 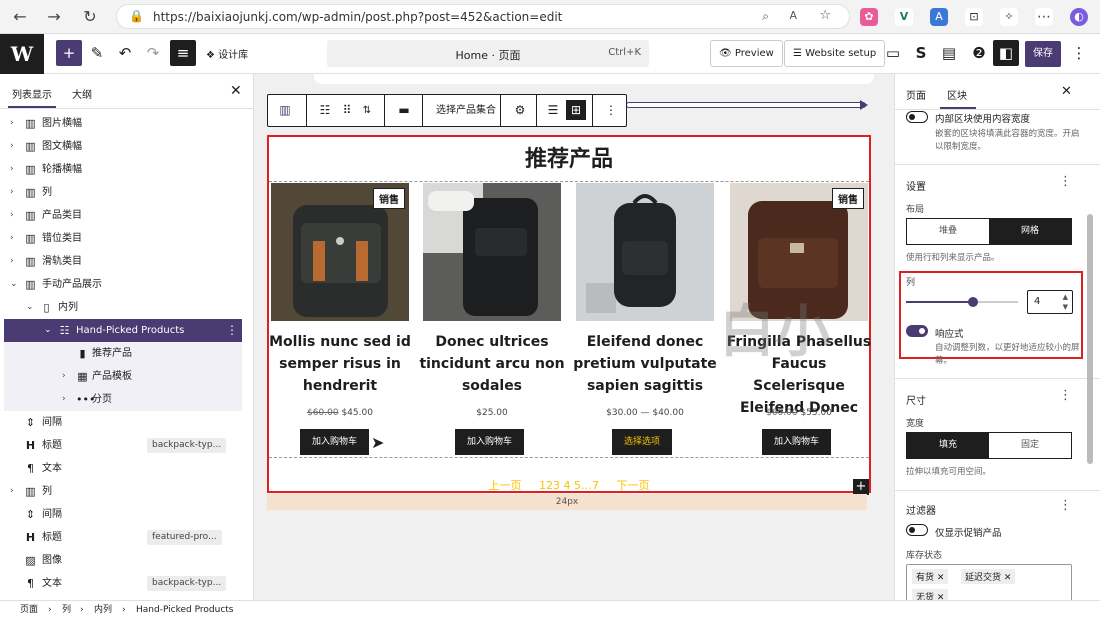 What do you see at coordinates (1006, 53) in the screenshot?
I see `settings-sidebar-icon: ◧` at bounding box center [1006, 53].